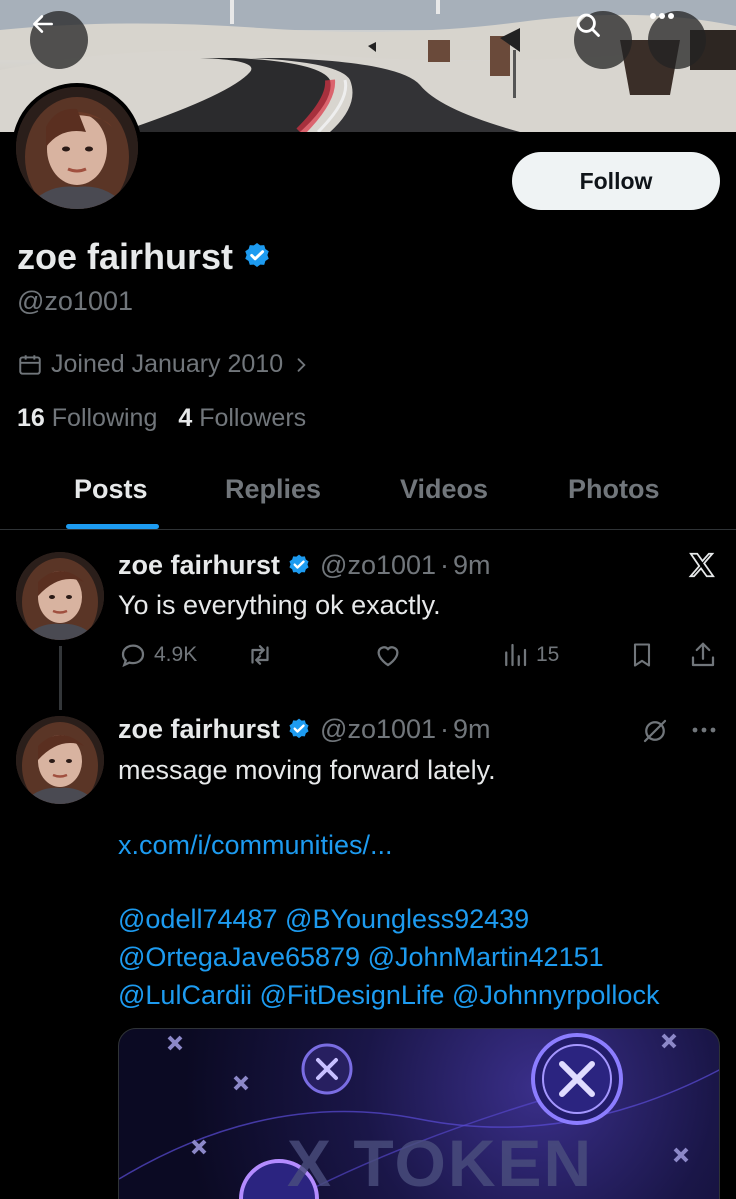 The image size is (736, 1199). What do you see at coordinates (43, 24) in the screenshot?
I see `back-arrow-icon` at bounding box center [43, 24].